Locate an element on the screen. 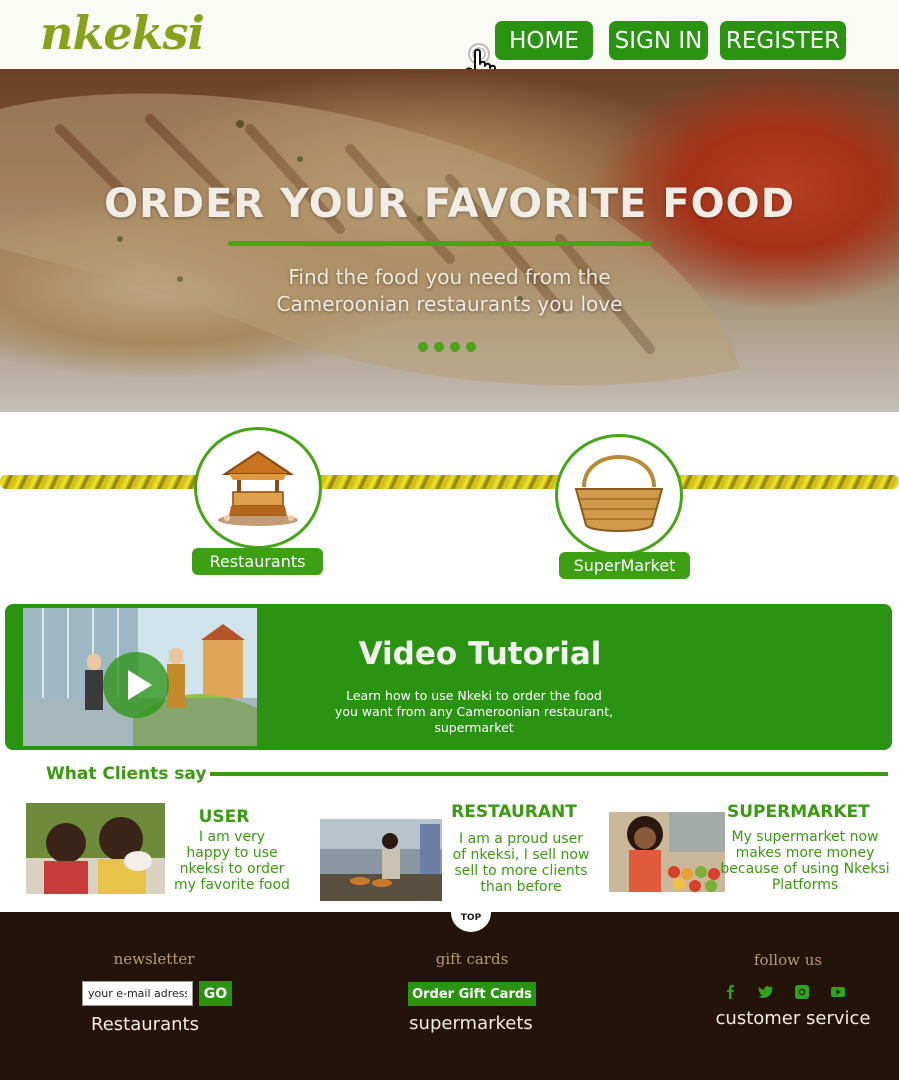  restaurant-hut-icon is located at coordinates (258, 488).